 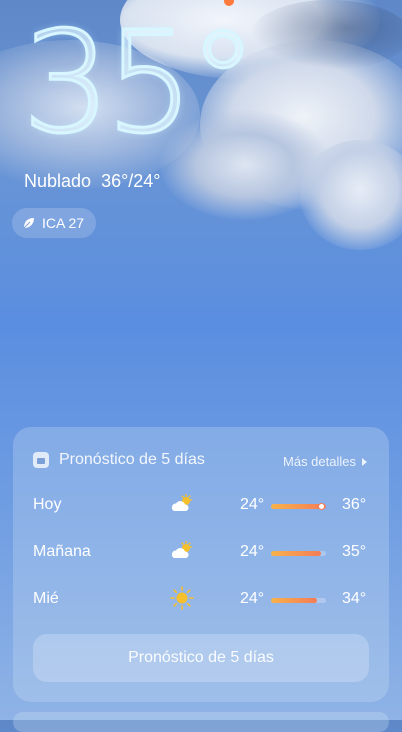 I want to click on aqi-badge: ICA 27, so click(x=54, y=223).